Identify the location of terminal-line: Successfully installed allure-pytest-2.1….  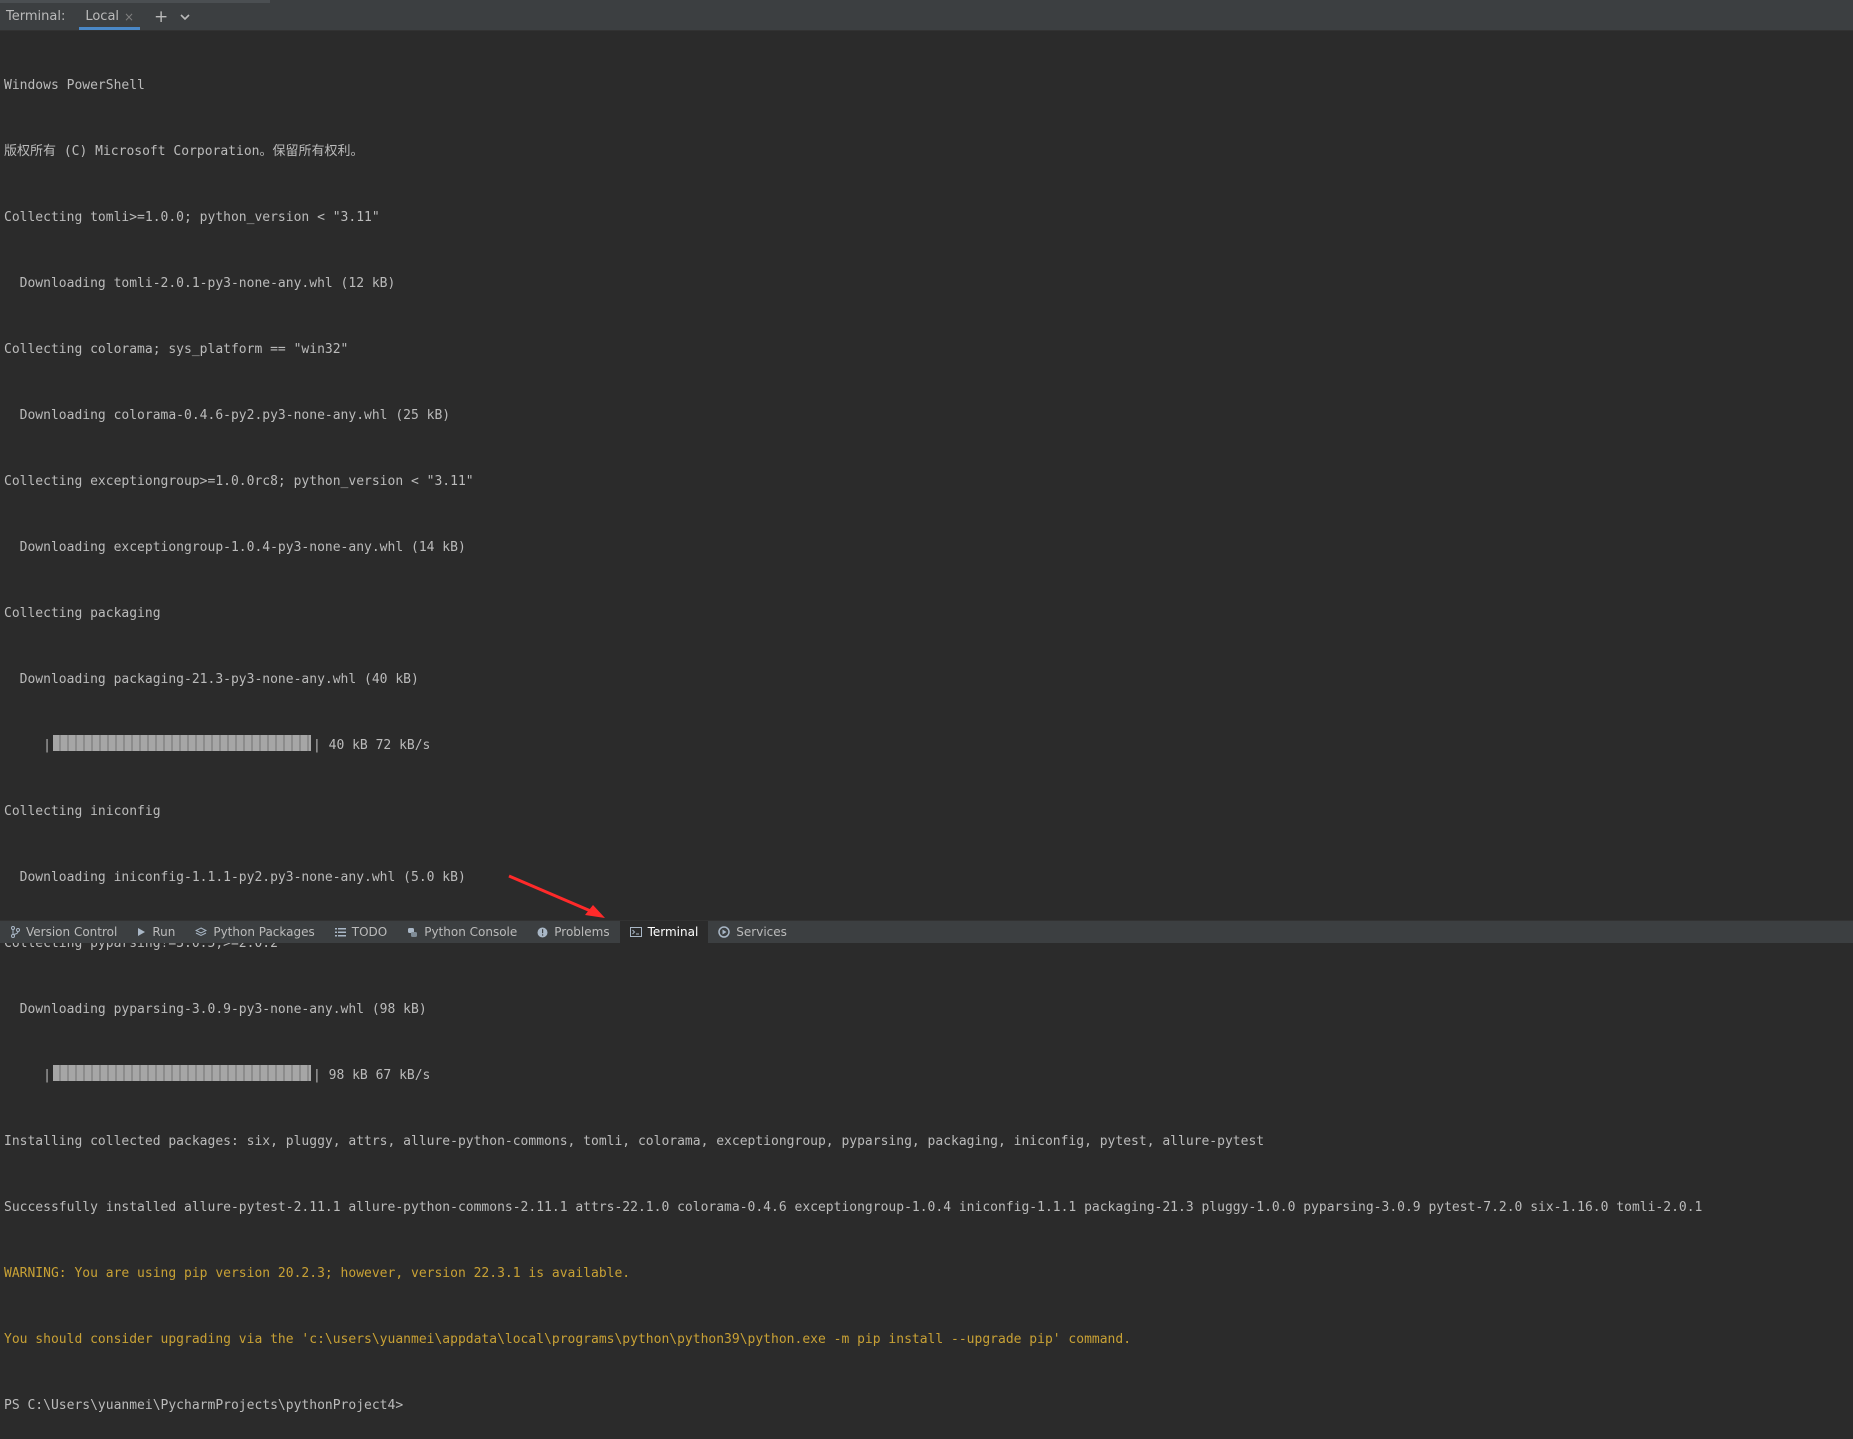
(853, 1207).